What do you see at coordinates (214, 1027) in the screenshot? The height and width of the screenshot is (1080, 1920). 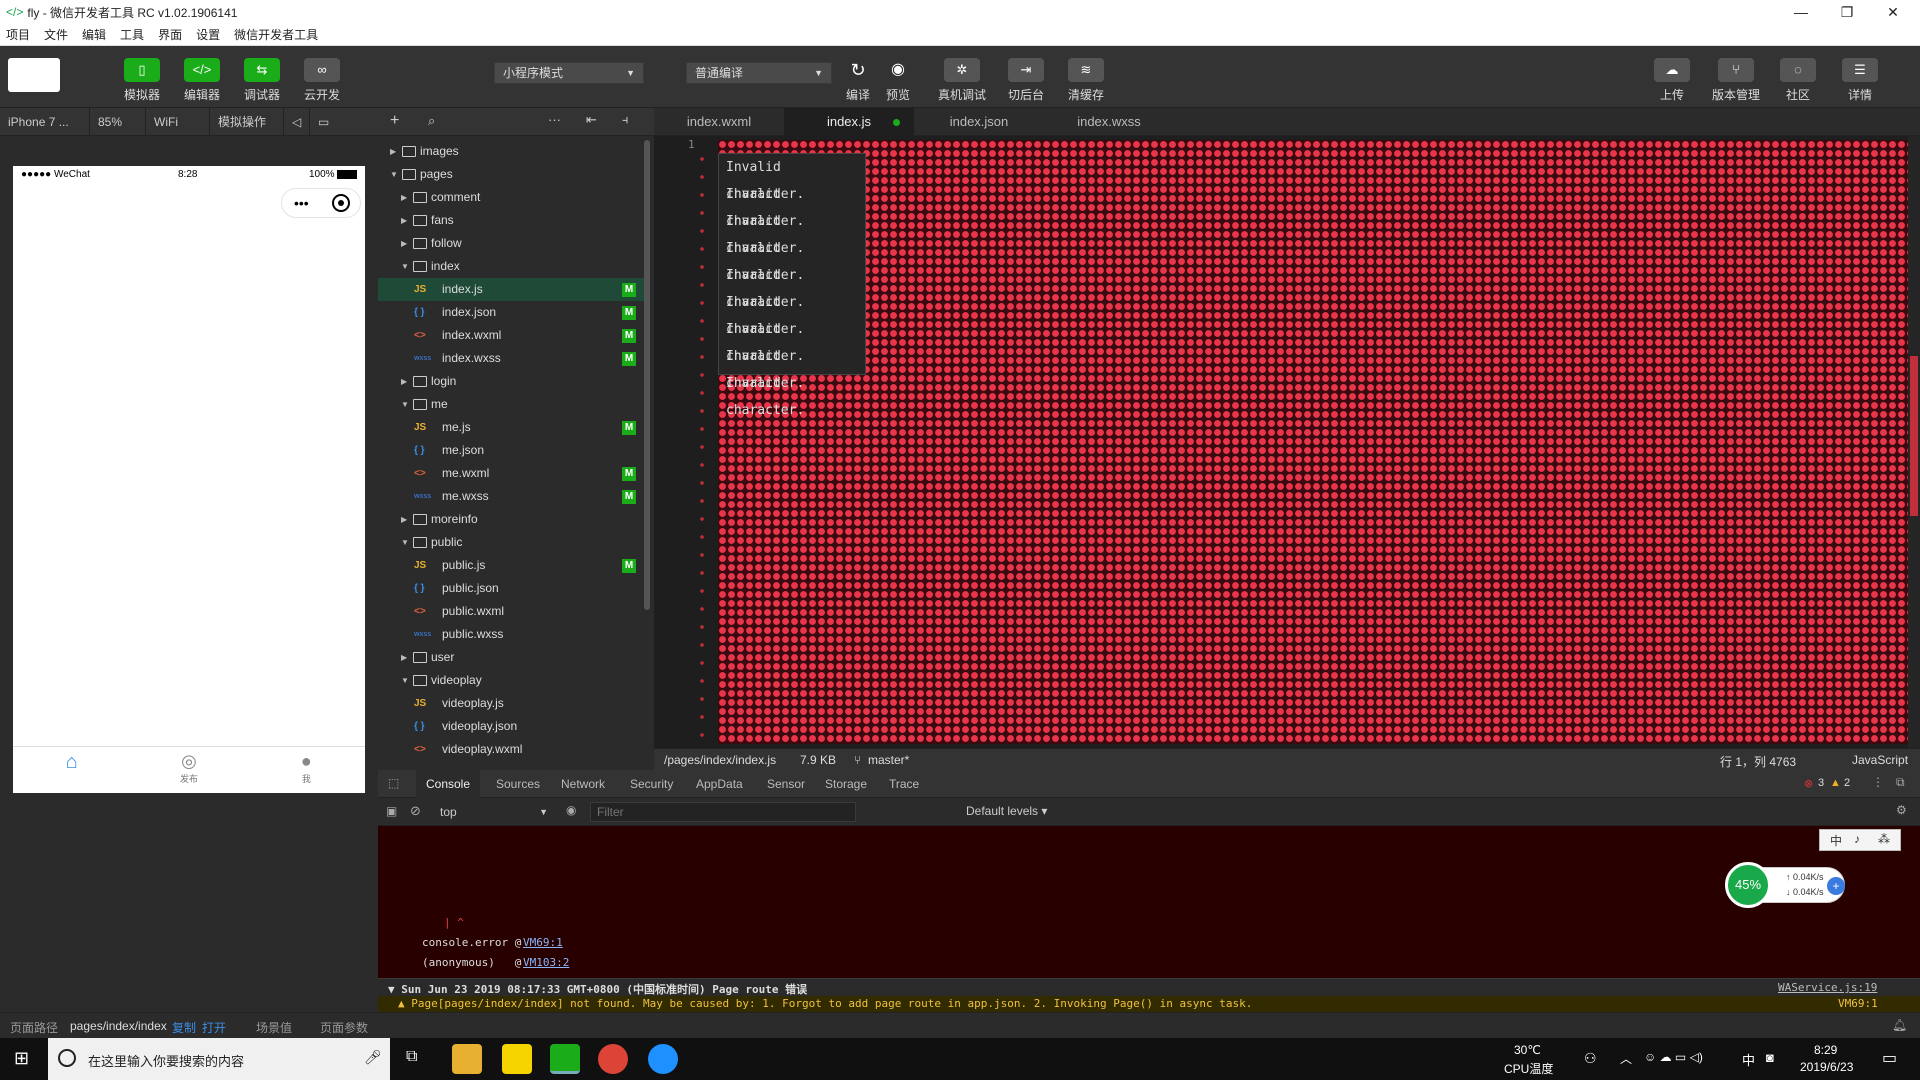 I see `open-link: 打开` at bounding box center [214, 1027].